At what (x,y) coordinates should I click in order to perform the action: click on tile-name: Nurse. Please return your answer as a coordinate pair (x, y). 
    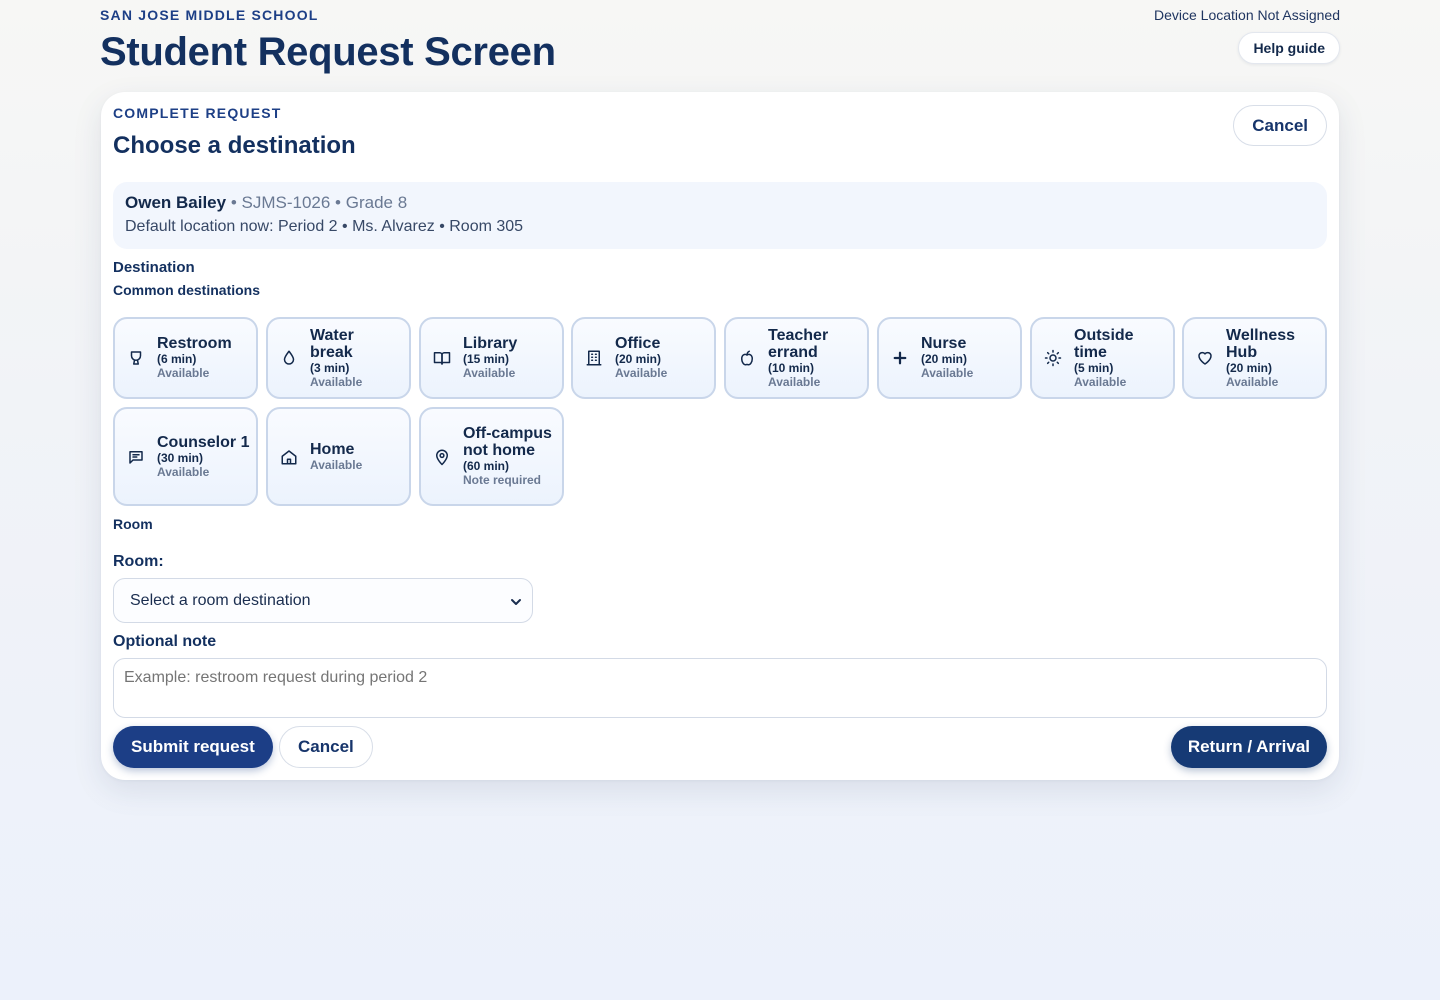
    Looking at the image, I should click on (944, 343).